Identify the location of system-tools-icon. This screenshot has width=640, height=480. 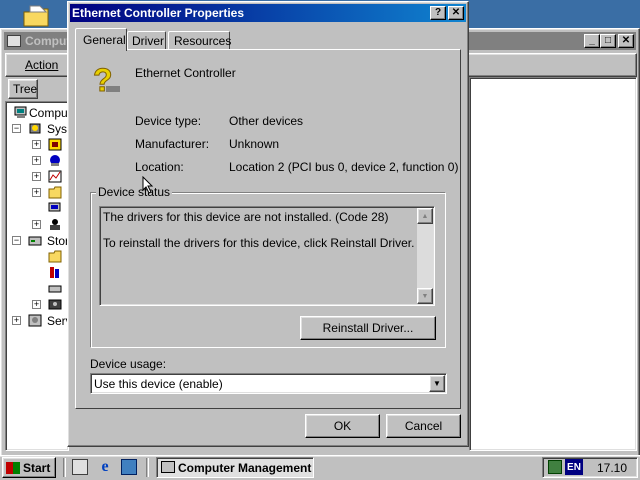
(35, 128).